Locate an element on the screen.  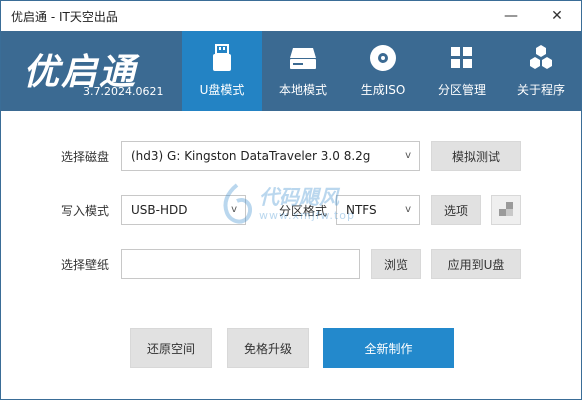
partition-format-label: 分区格式 is located at coordinates (303, 211).